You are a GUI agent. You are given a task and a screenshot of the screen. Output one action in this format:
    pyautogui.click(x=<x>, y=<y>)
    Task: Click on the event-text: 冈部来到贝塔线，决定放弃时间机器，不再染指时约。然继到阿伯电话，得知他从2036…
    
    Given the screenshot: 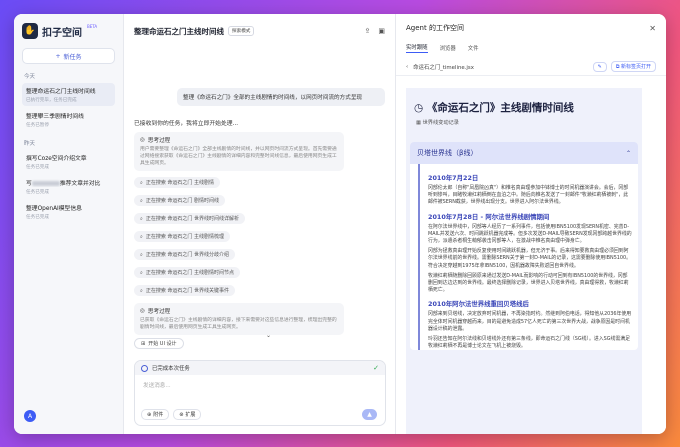 What is the action you would take?
    pyautogui.click(x=530, y=321)
    